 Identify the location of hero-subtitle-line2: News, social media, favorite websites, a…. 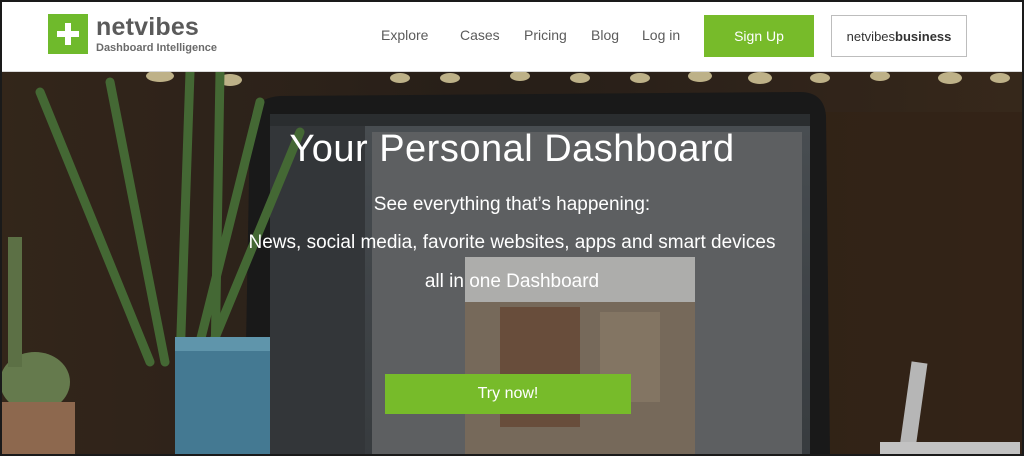
(512, 242).